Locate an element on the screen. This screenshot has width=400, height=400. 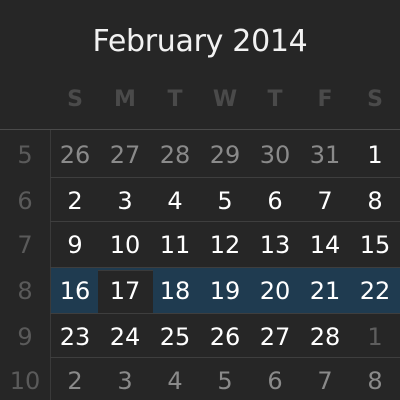
day-cell: 19 is located at coordinates (225, 291).